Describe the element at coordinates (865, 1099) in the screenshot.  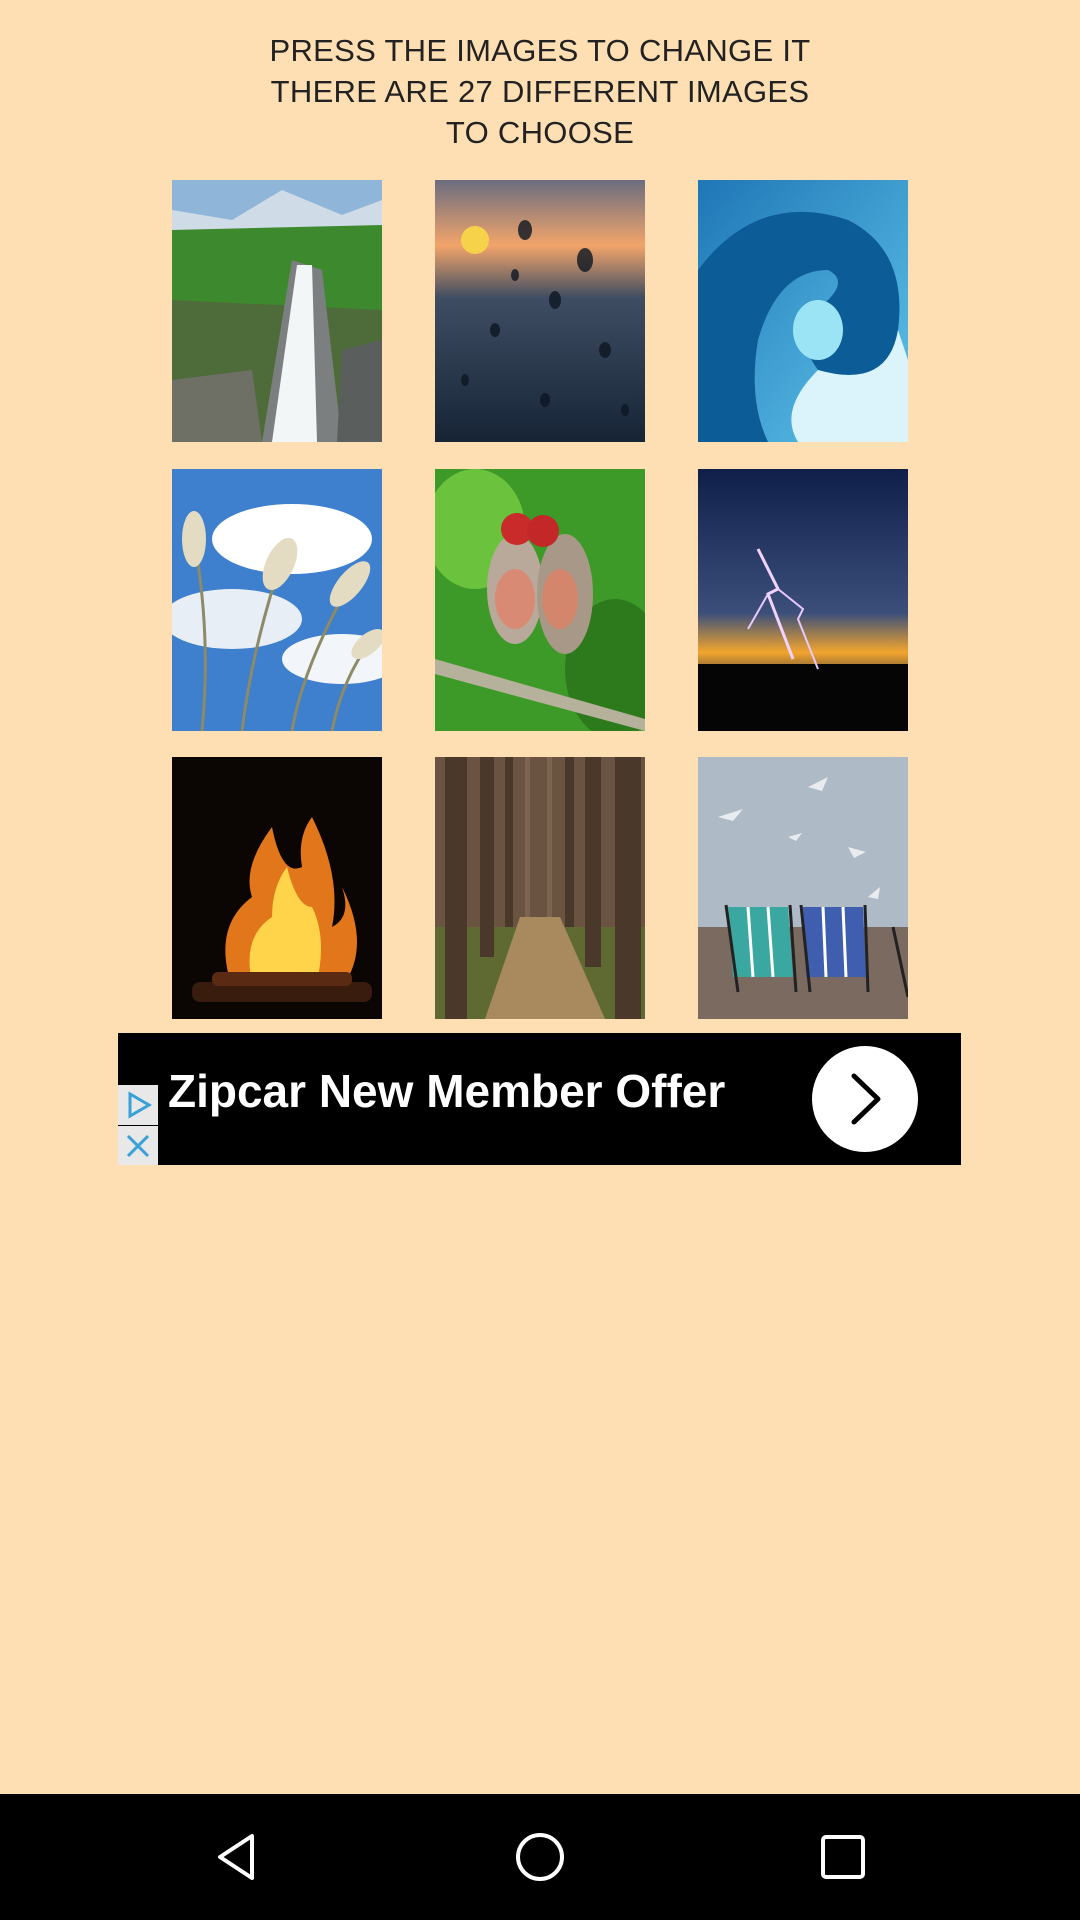
I see `chevron-right-icon` at that location.